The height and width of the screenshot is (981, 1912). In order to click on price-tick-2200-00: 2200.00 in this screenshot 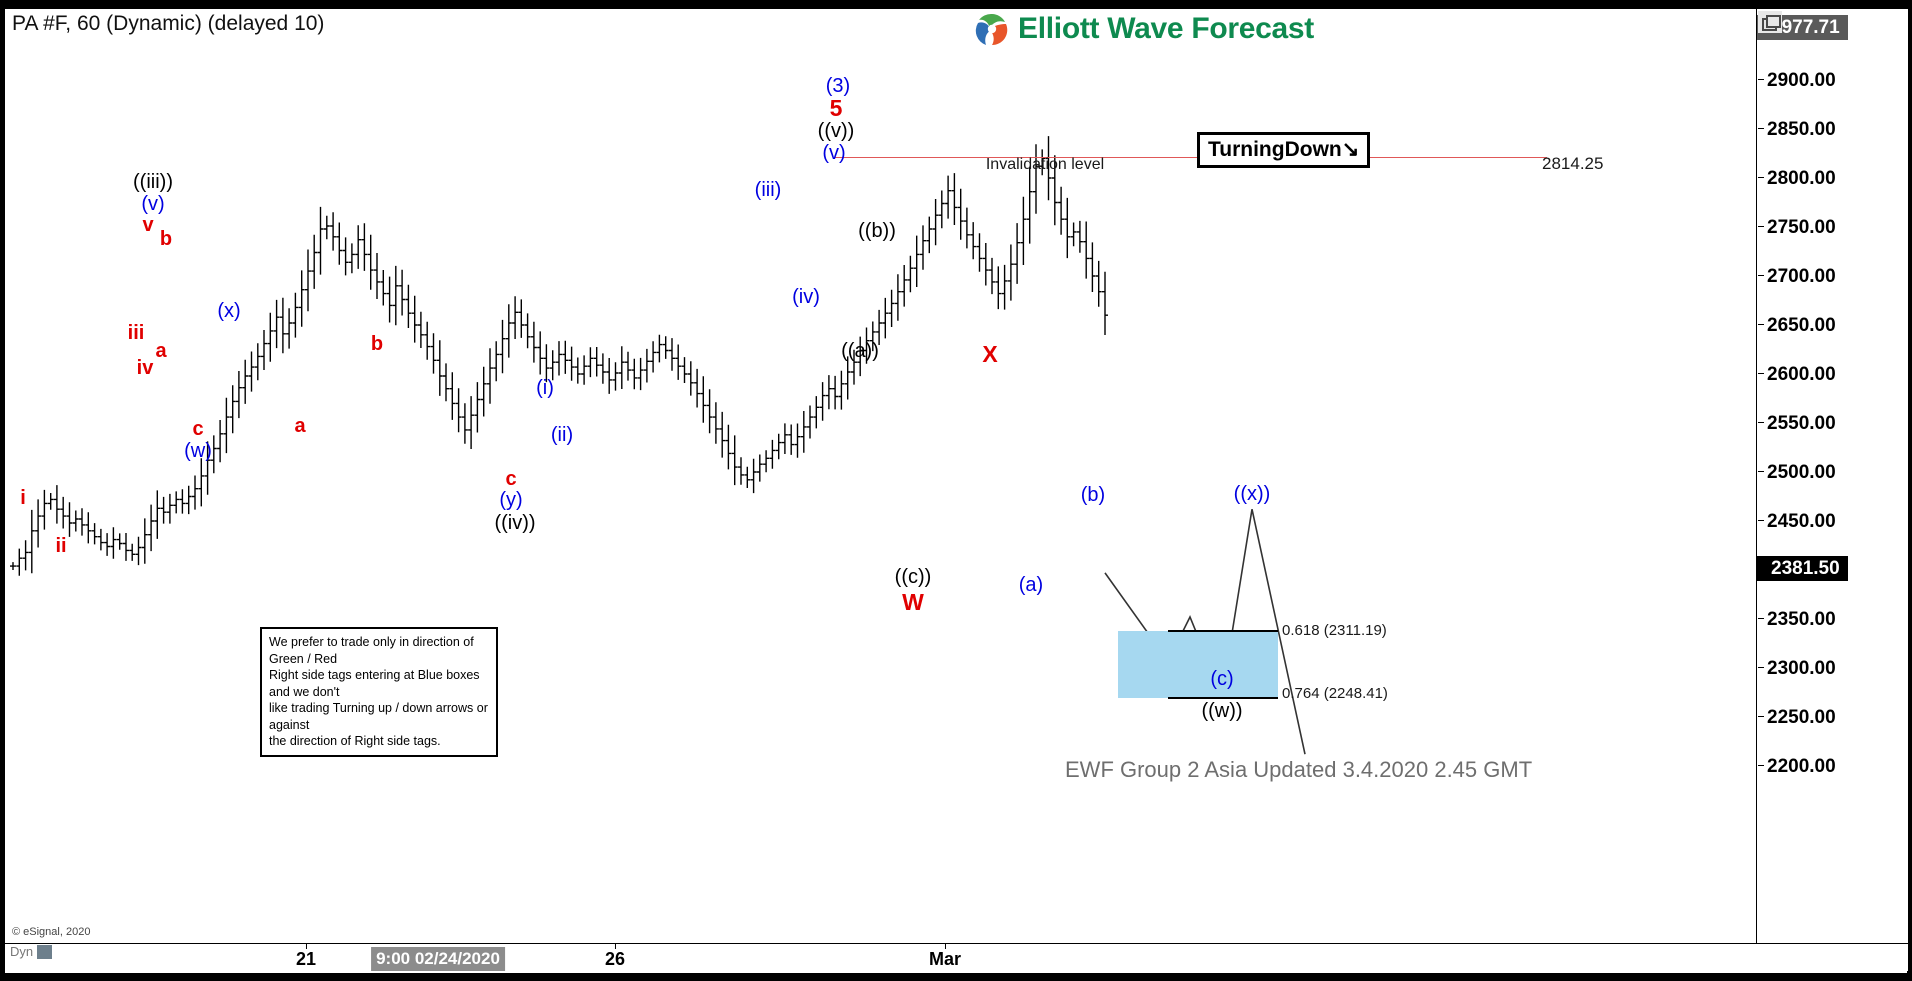, I will do `click(1797, 767)`.